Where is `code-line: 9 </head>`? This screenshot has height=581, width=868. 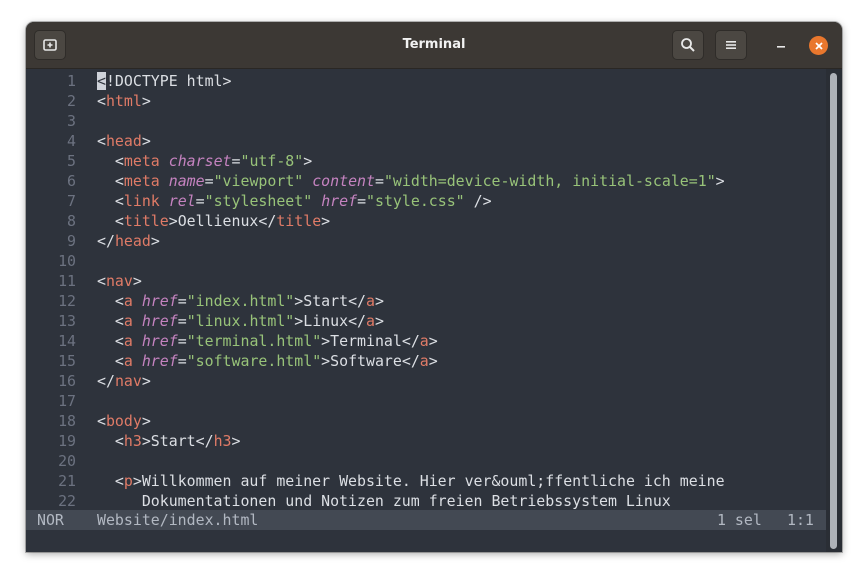
code-line: 9 </head> is located at coordinates (426, 241).